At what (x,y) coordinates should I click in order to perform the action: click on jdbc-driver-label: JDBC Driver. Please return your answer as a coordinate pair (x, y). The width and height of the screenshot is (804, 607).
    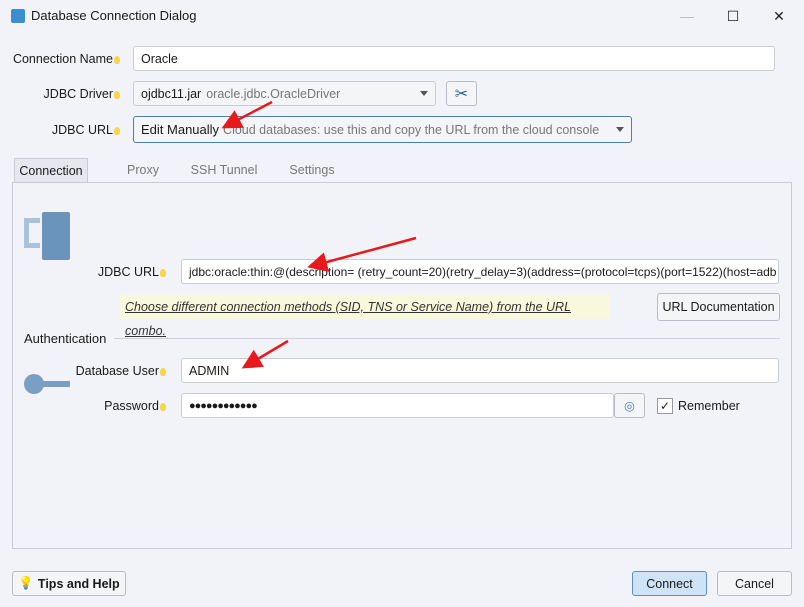
    Looking at the image, I should click on (60, 94).